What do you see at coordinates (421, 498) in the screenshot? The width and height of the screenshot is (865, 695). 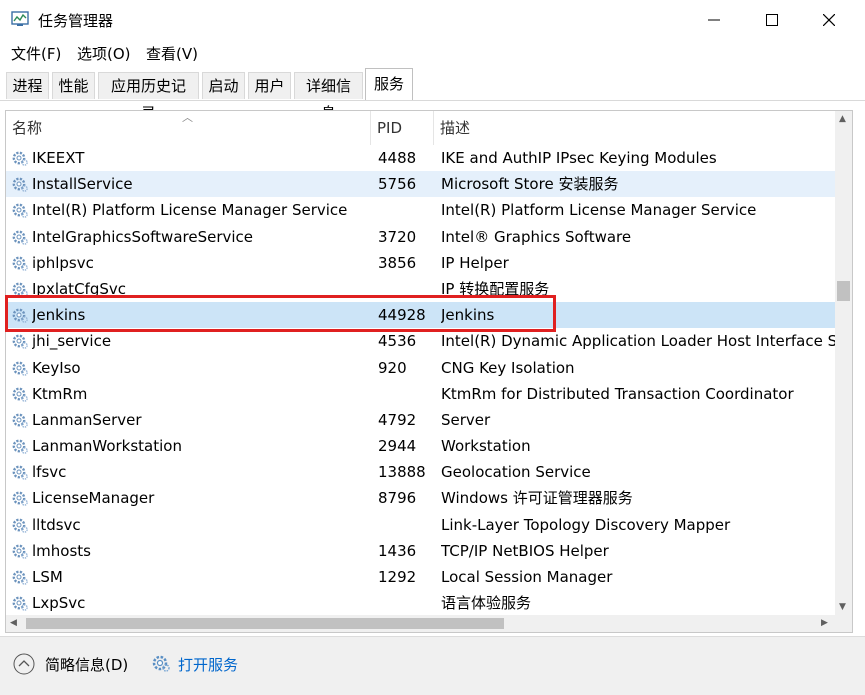 I see `table-row: LicenseManager 8796 Windows 许可证管理器服务` at bounding box center [421, 498].